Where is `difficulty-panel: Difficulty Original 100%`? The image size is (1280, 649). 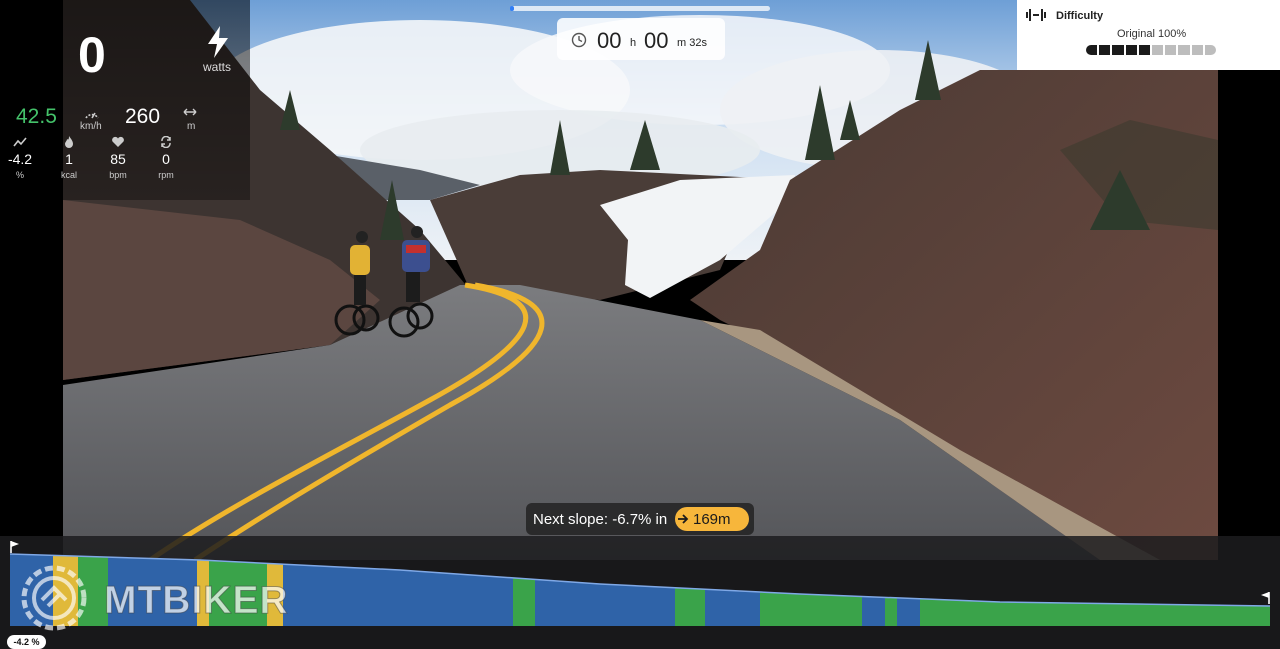 difficulty-panel: Difficulty Original 100% is located at coordinates (1148, 35).